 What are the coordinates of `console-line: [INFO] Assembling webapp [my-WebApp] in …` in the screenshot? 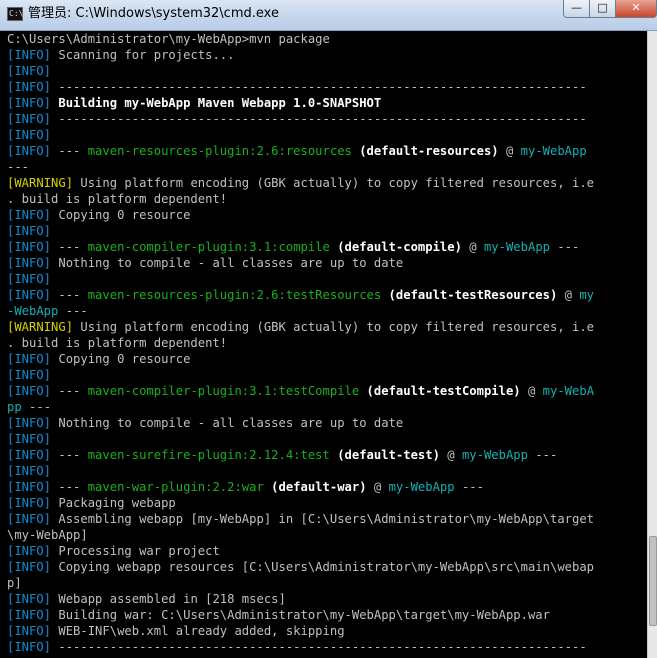 It's located at (327, 519).